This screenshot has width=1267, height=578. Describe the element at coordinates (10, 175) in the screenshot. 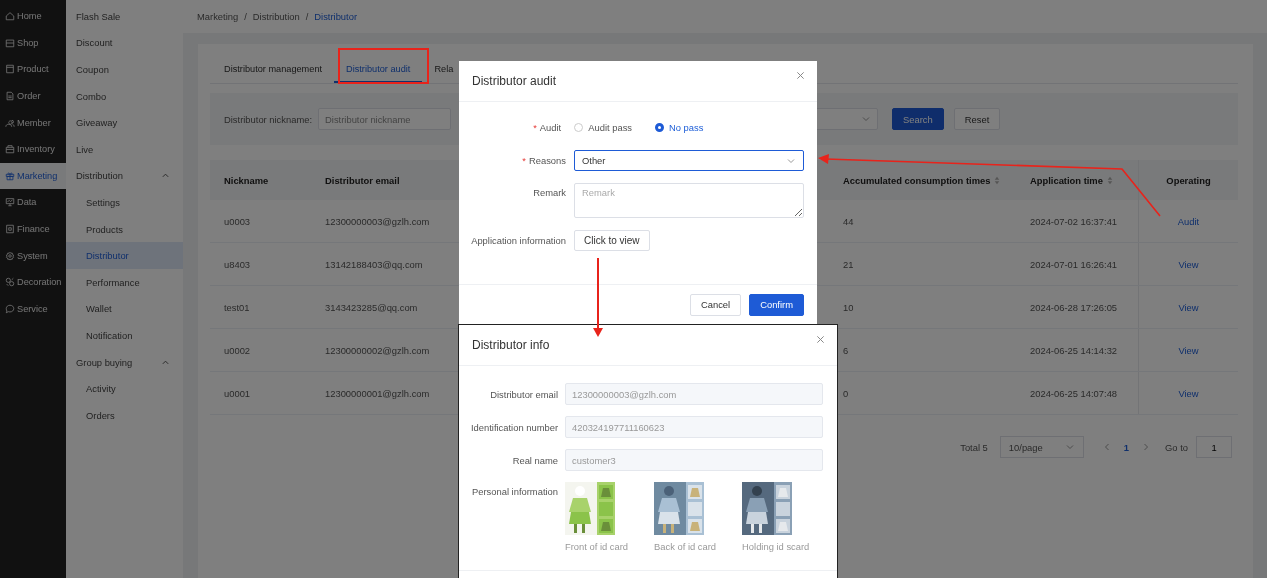

I see `gift-icon` at that location.